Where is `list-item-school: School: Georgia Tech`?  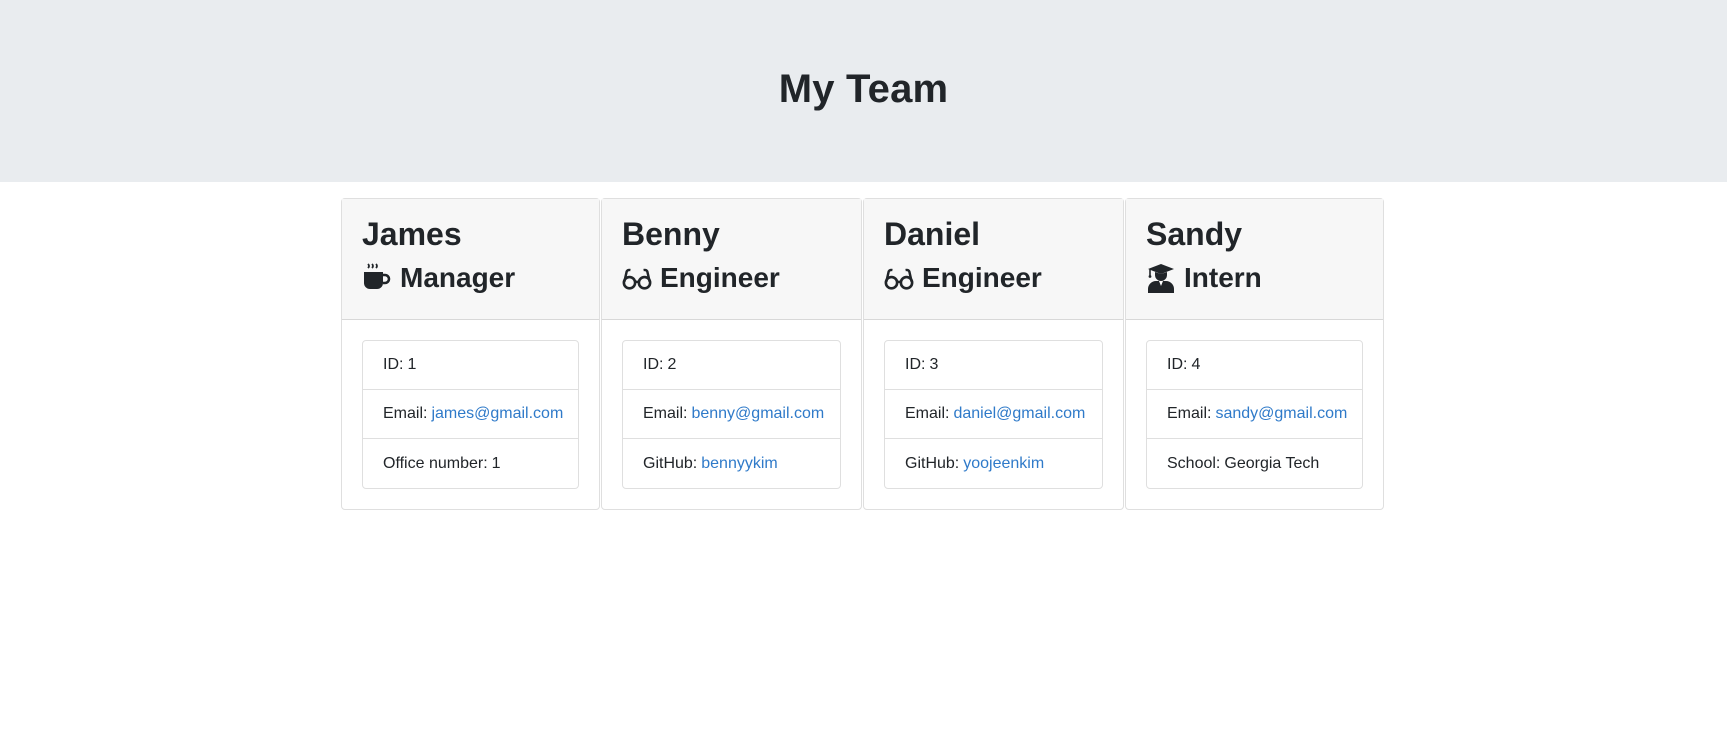
list-item-school: School: Georgia Tech is located at coordinates (1254, 463).